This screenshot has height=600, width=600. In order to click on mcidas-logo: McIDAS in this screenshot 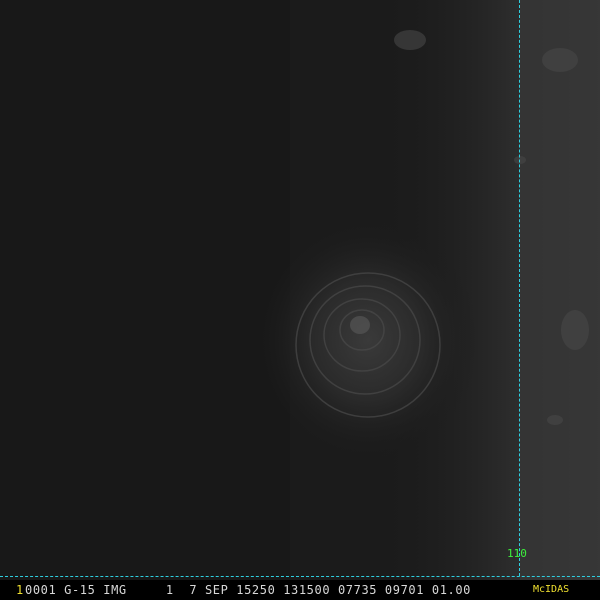, I will do `click(551, 589)`.